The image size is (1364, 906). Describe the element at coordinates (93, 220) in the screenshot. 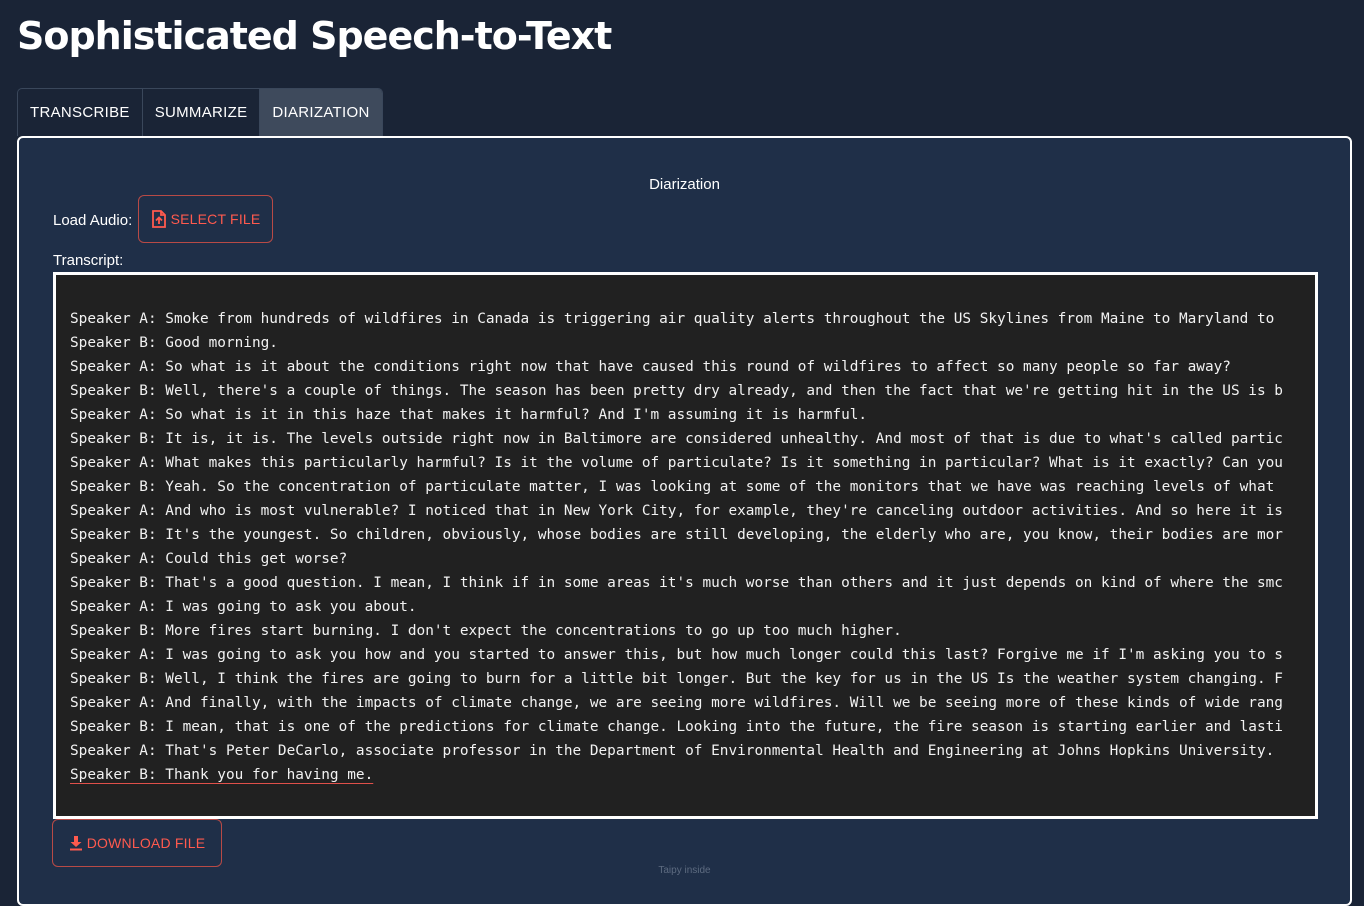

I see `load-audio-label: Load Audio:` at that location.